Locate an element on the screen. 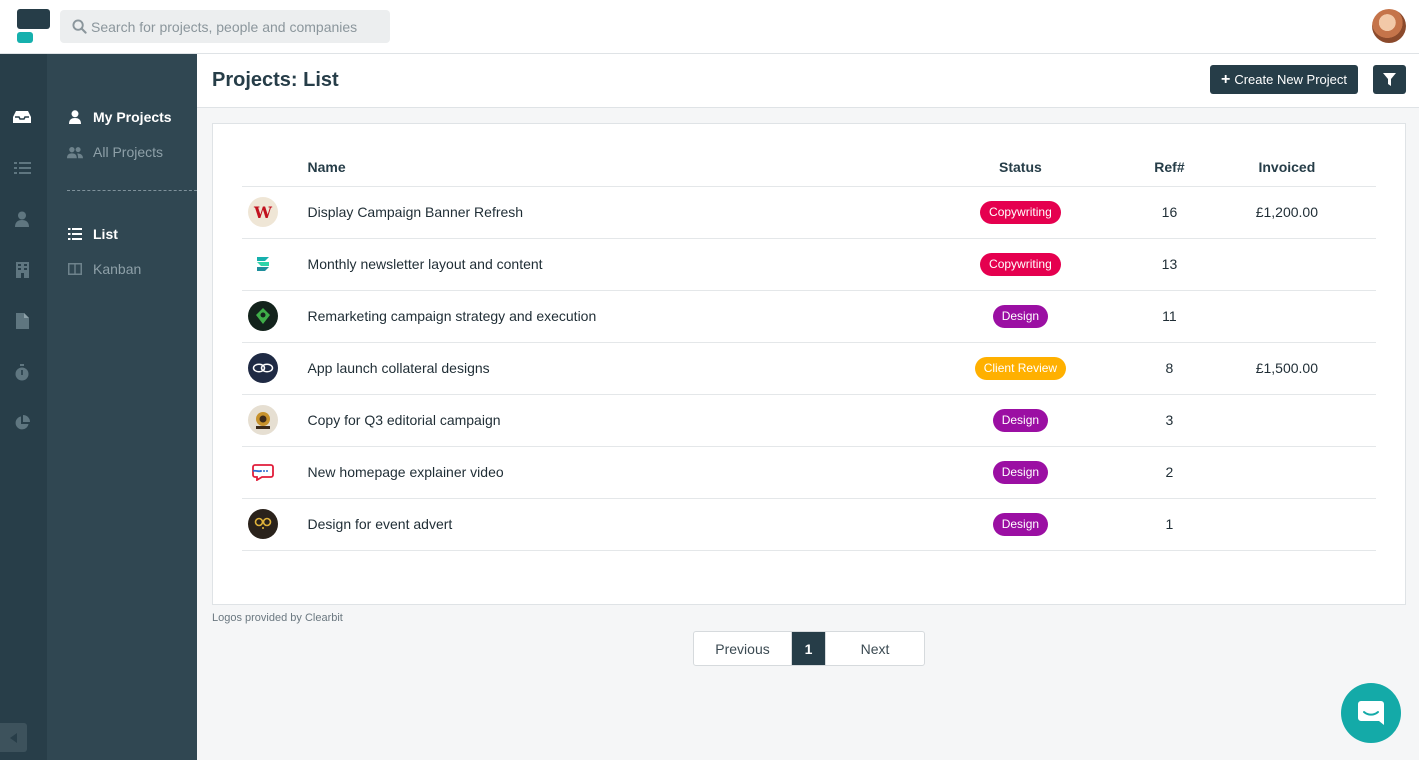 The height and width of the screenshot is (760, 1419). status-badge: Client Review is located at coordinates (1020, 368).